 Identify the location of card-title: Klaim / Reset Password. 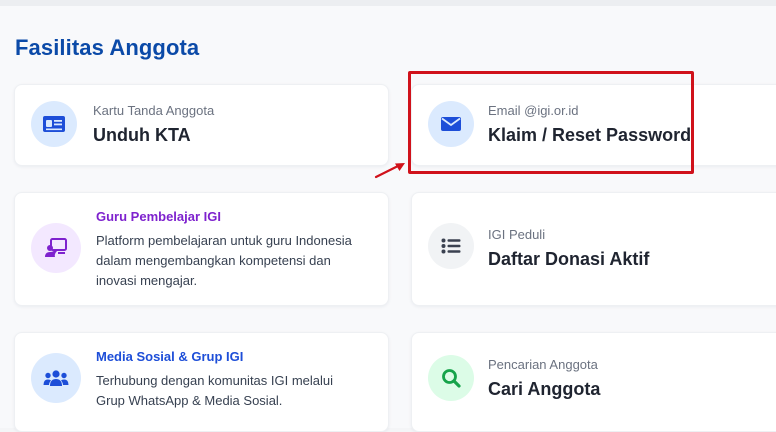
(590, 135).